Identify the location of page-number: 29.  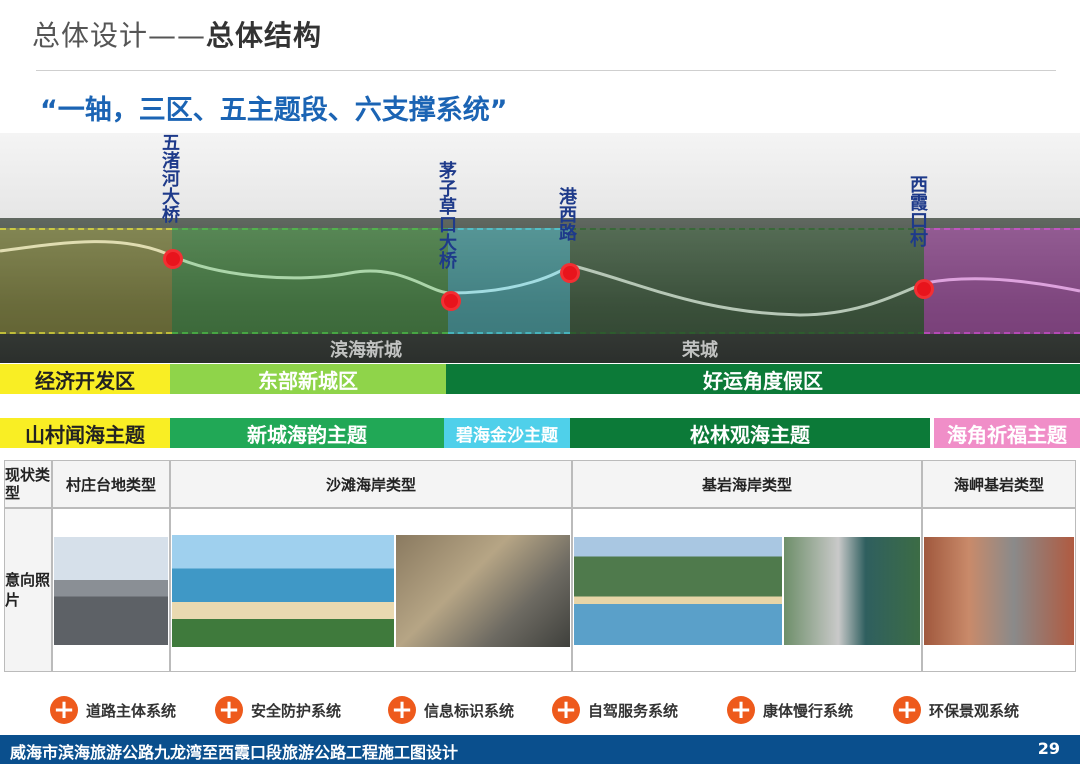
(1048, 748).